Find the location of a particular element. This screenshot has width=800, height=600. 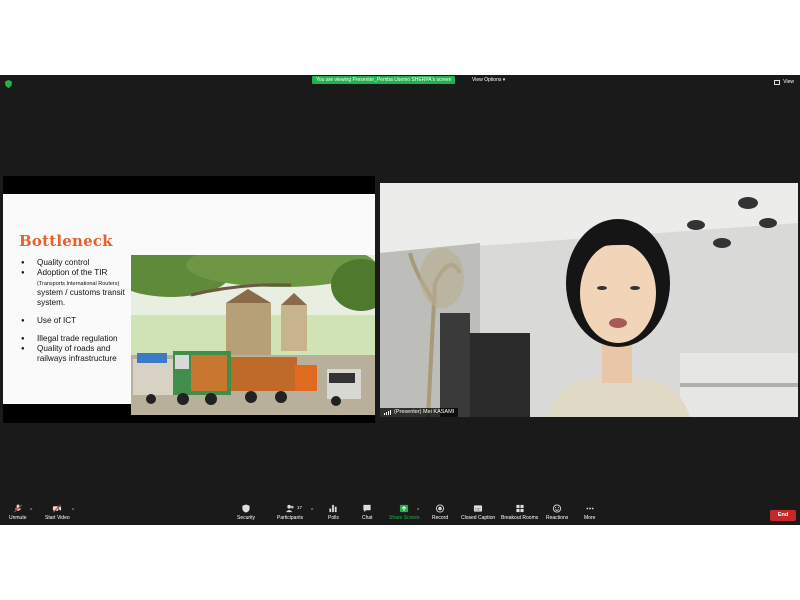

chat-button: Chat is located at coordinates (367, 512).